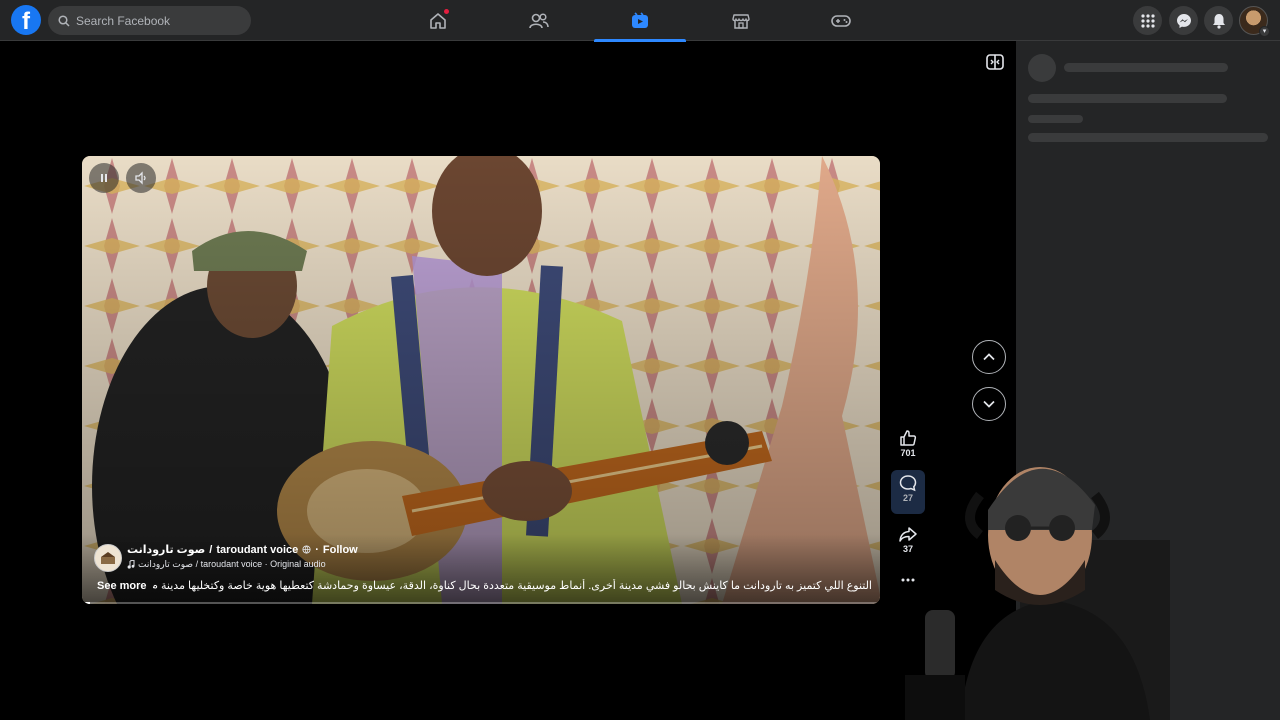 This screenshot has height=720, width=1280. I want to click on messenger-button, so click(1183, 20).